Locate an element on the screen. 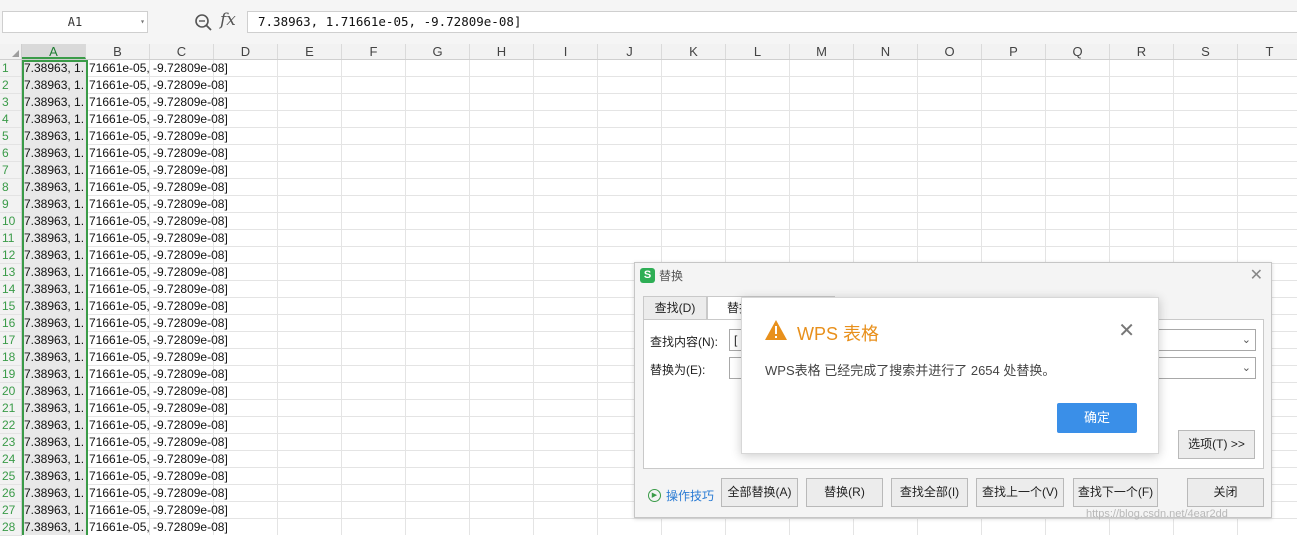 The height and width of the screenshot is (536, 1297). column-header-n: N is located at coordinates (886, 51).